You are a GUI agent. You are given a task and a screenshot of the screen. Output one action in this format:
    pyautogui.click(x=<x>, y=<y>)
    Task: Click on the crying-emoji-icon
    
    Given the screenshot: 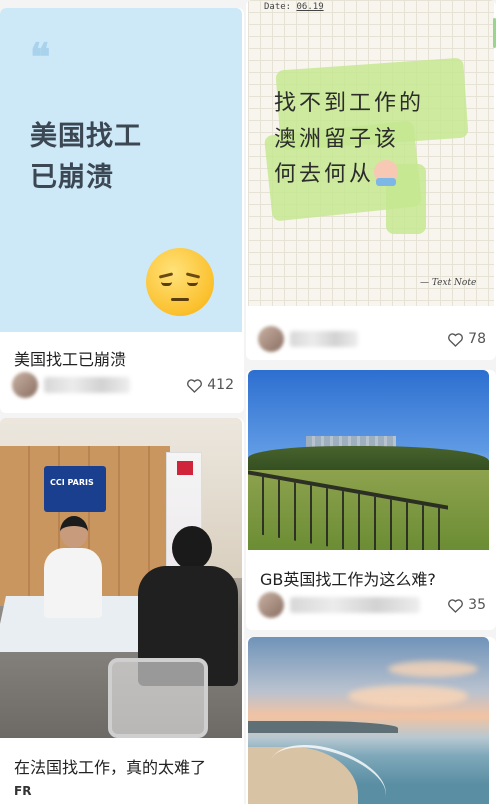 What is the action you would take?
    pyautogui.click(x=386, y=173)
    